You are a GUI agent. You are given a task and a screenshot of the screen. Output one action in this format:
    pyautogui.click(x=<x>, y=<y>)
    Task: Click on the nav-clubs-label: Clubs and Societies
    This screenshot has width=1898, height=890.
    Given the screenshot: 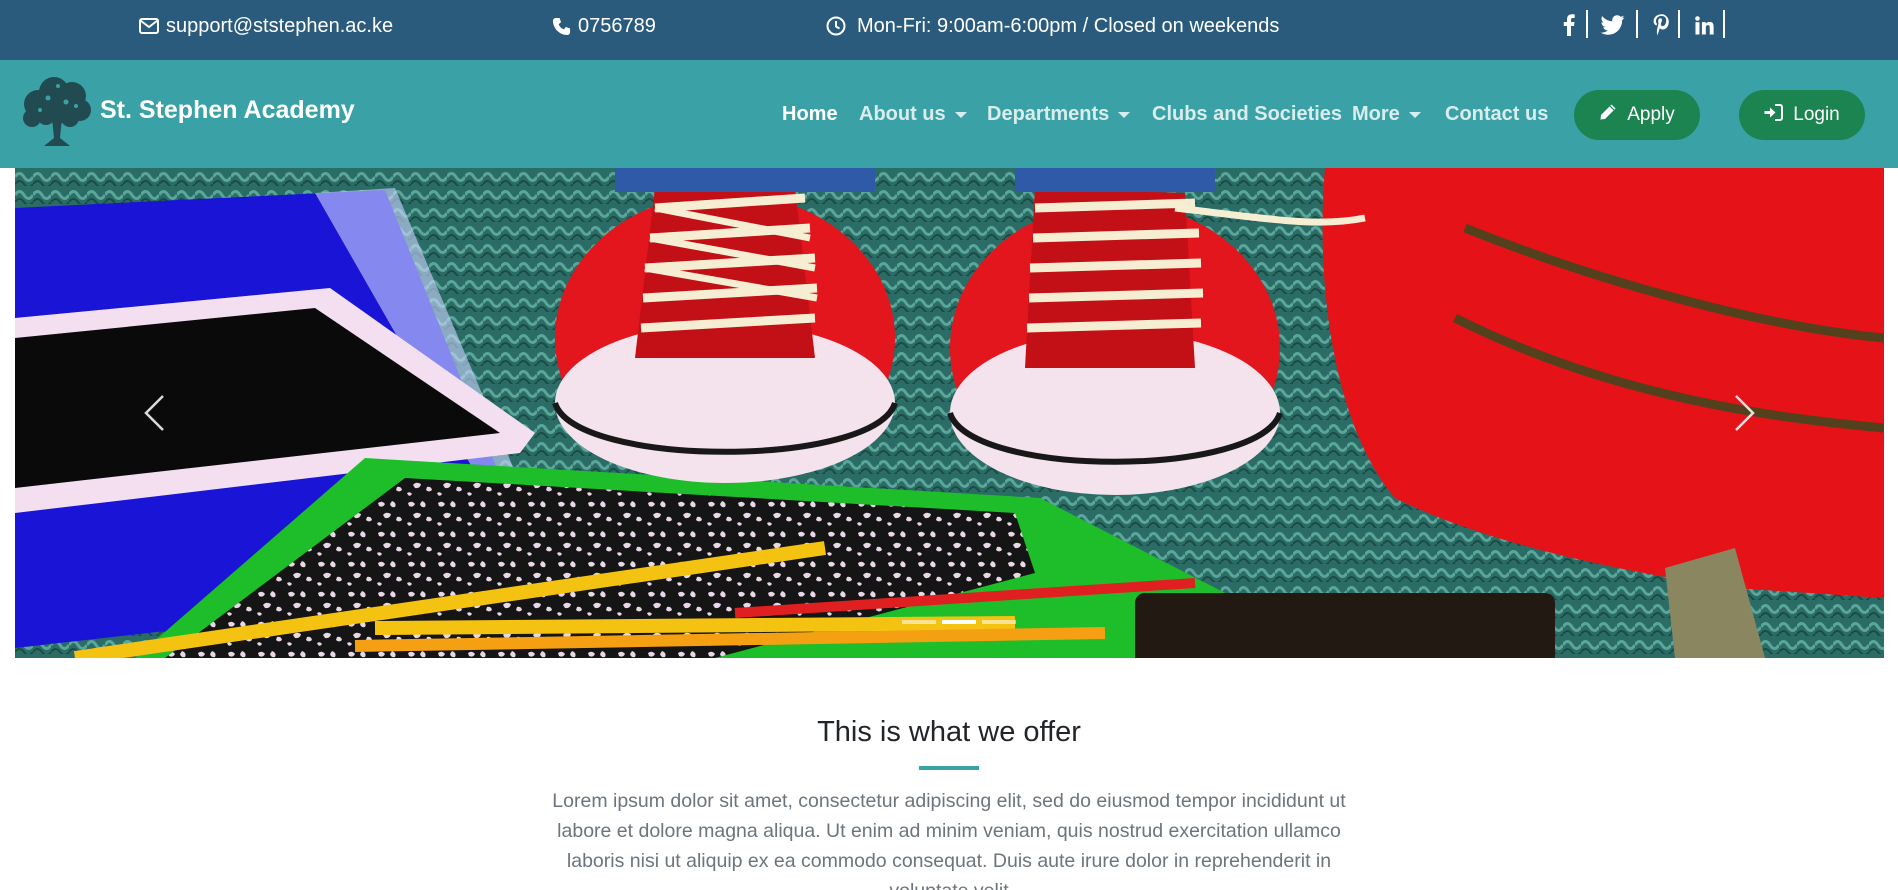 What is the action you would take?
    pyautogui.click(x=1247, y=114)
    